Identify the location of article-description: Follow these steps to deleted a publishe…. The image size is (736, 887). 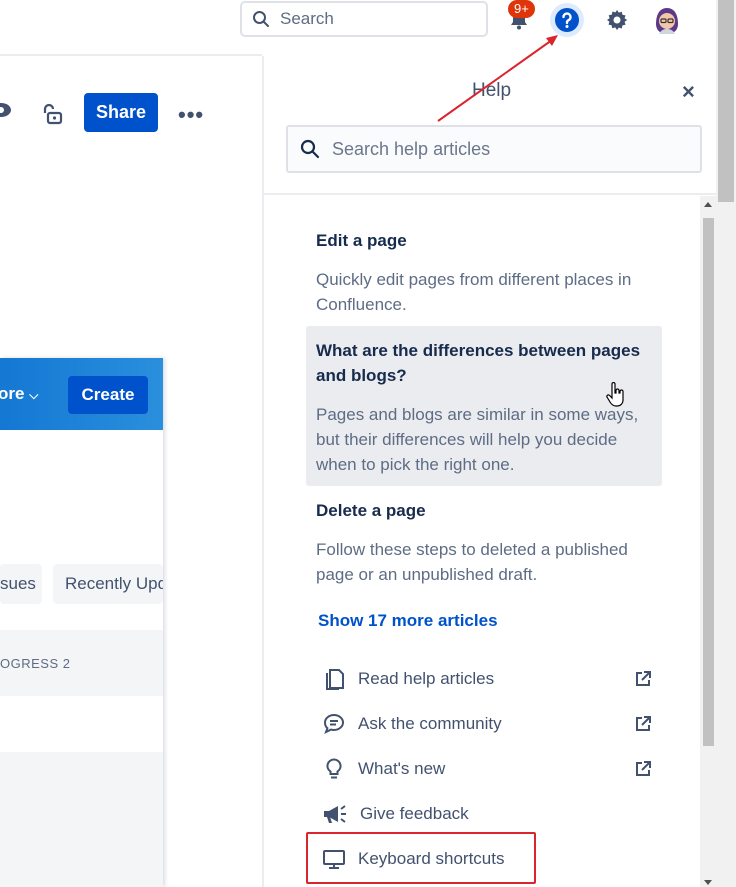
(472, 562).